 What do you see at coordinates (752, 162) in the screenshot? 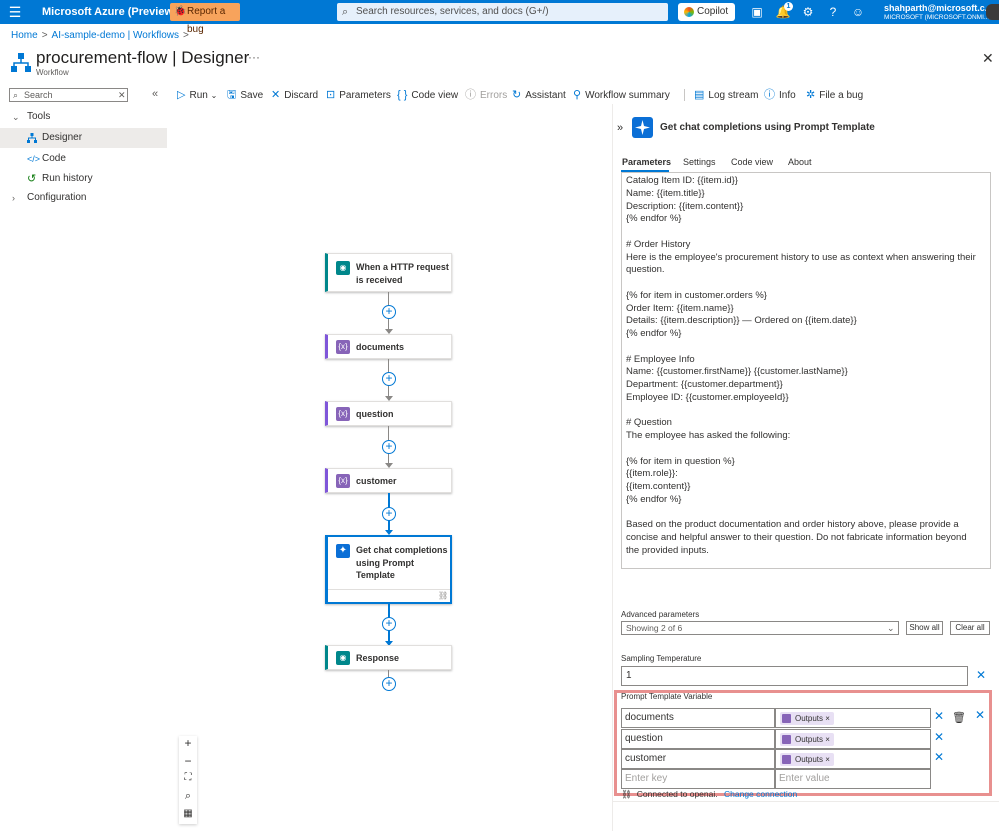
I see `tab-code-view: Code view` at bounding box center [752, 162].